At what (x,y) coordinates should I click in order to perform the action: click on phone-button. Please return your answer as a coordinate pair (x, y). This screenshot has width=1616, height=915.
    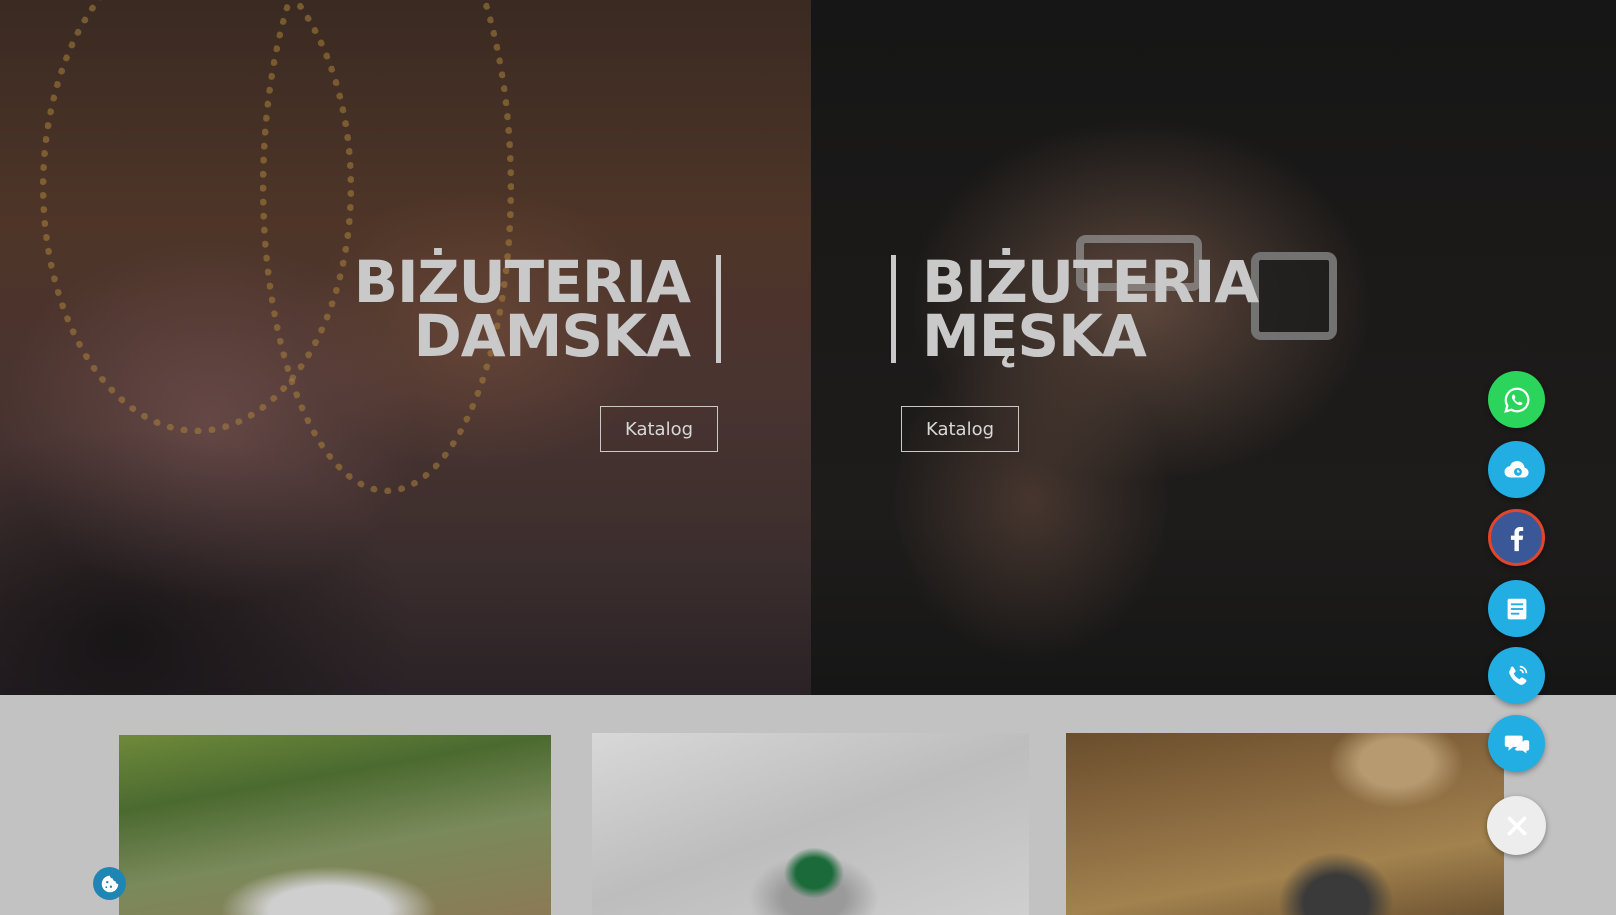
    Looking at the image, I should click on (1516, 675).